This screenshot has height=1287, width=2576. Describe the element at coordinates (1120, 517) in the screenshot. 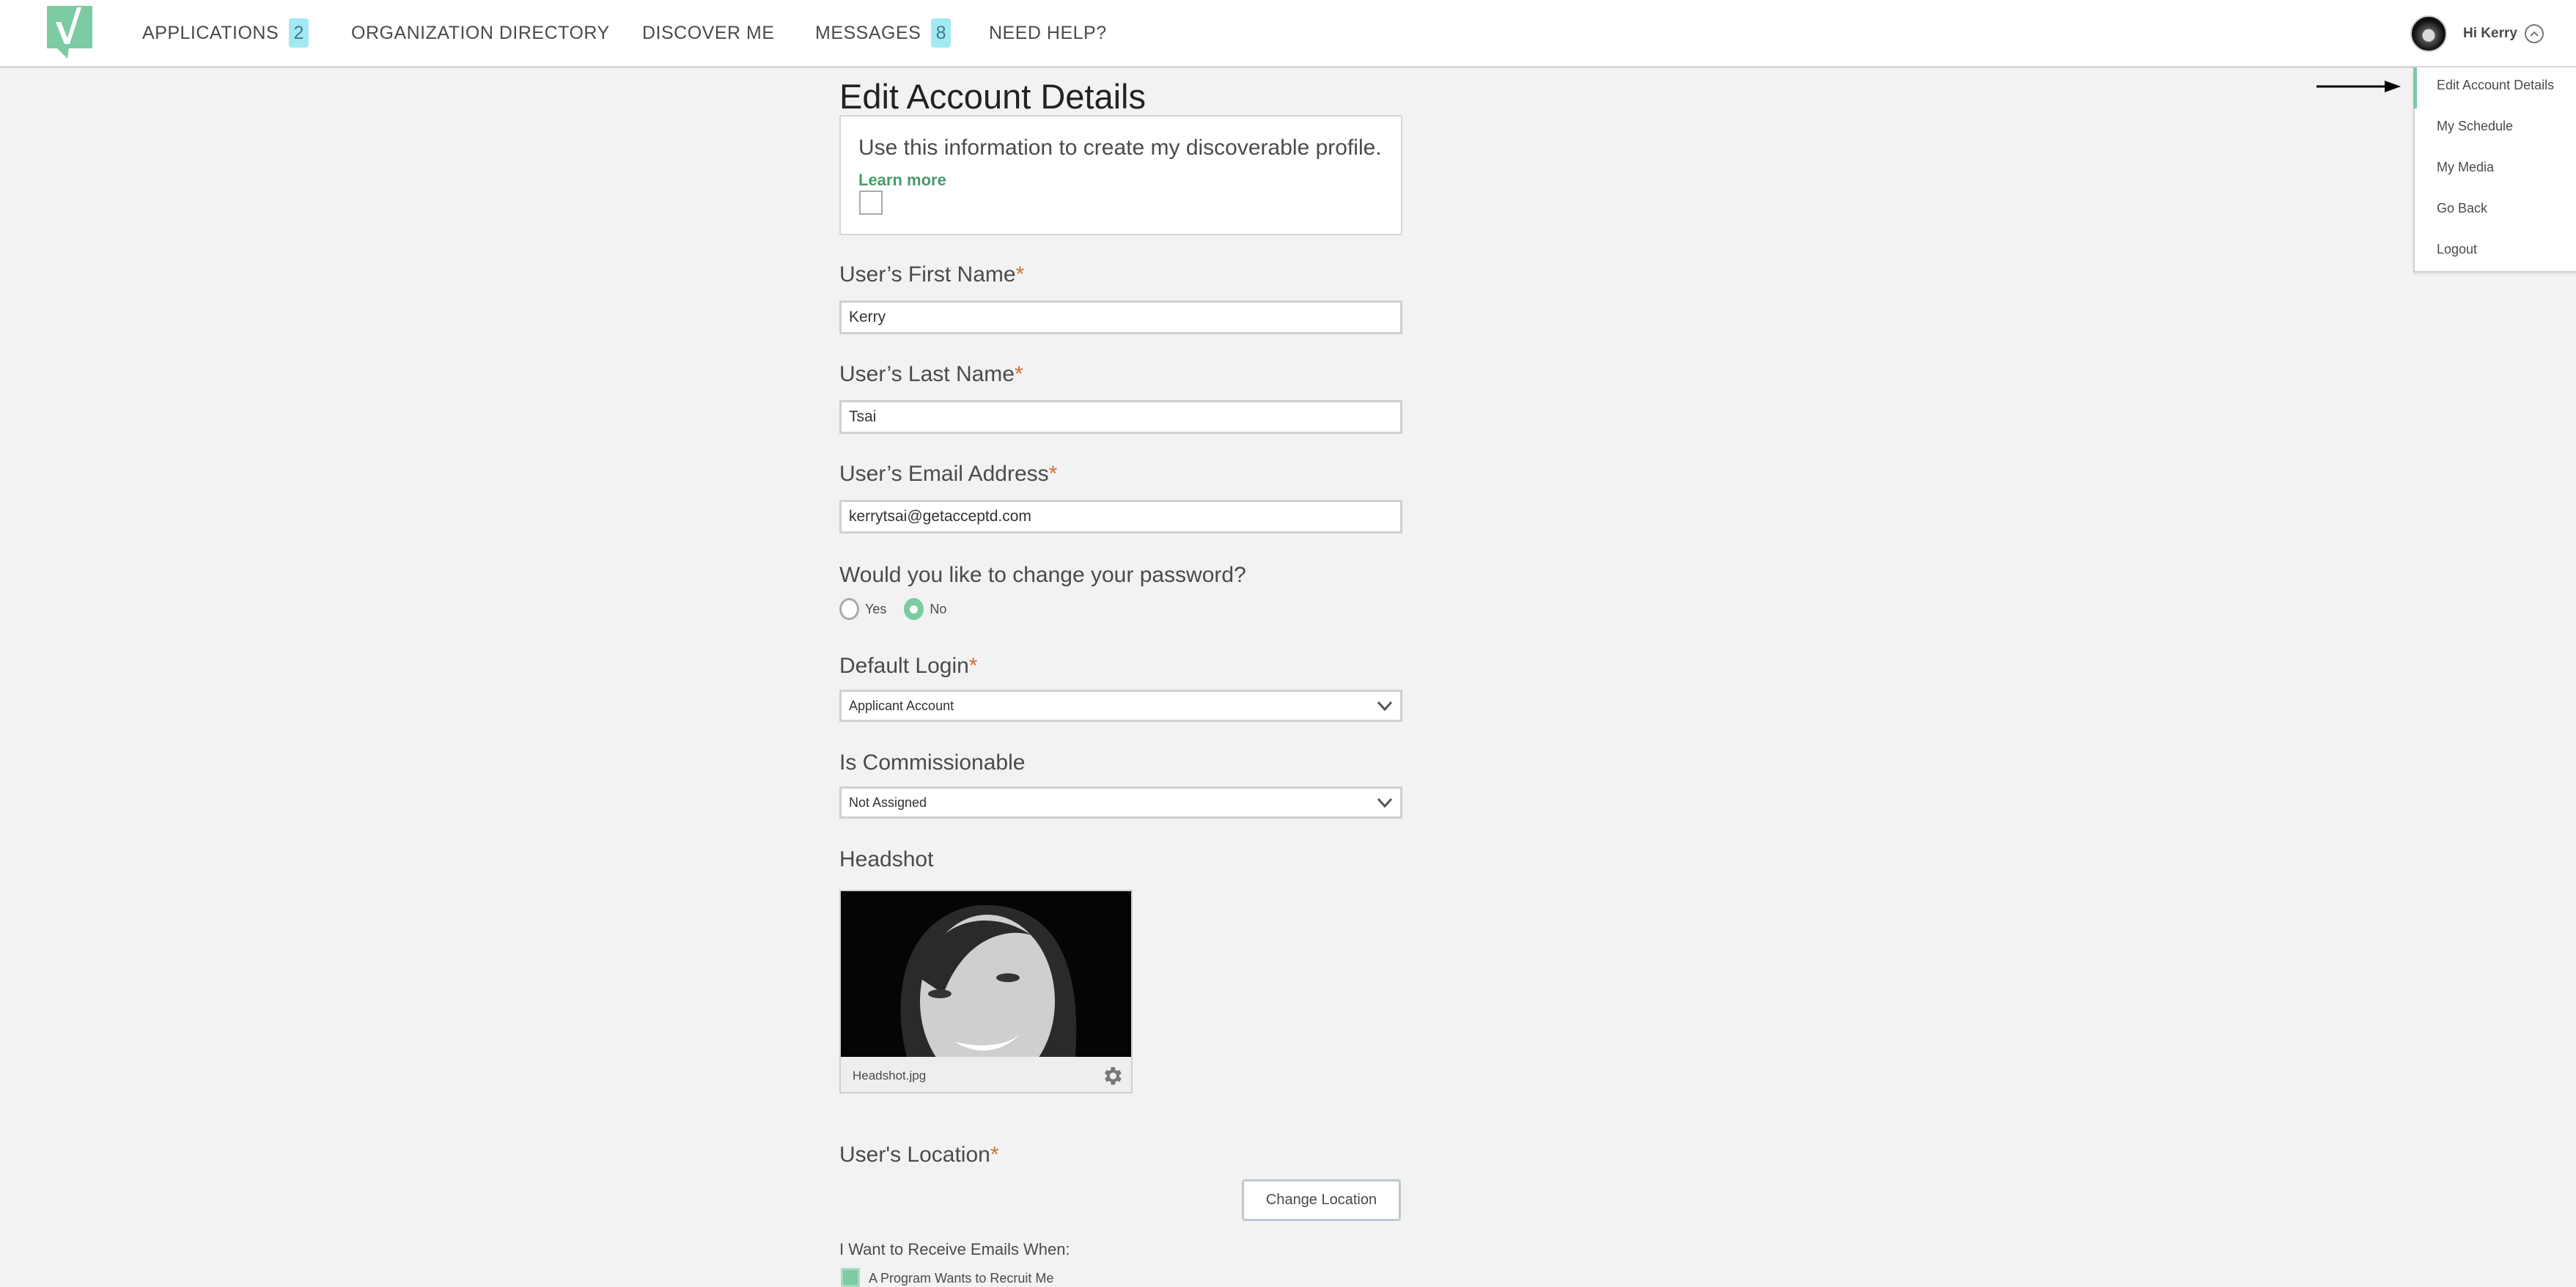

I see `email-input` at that location.